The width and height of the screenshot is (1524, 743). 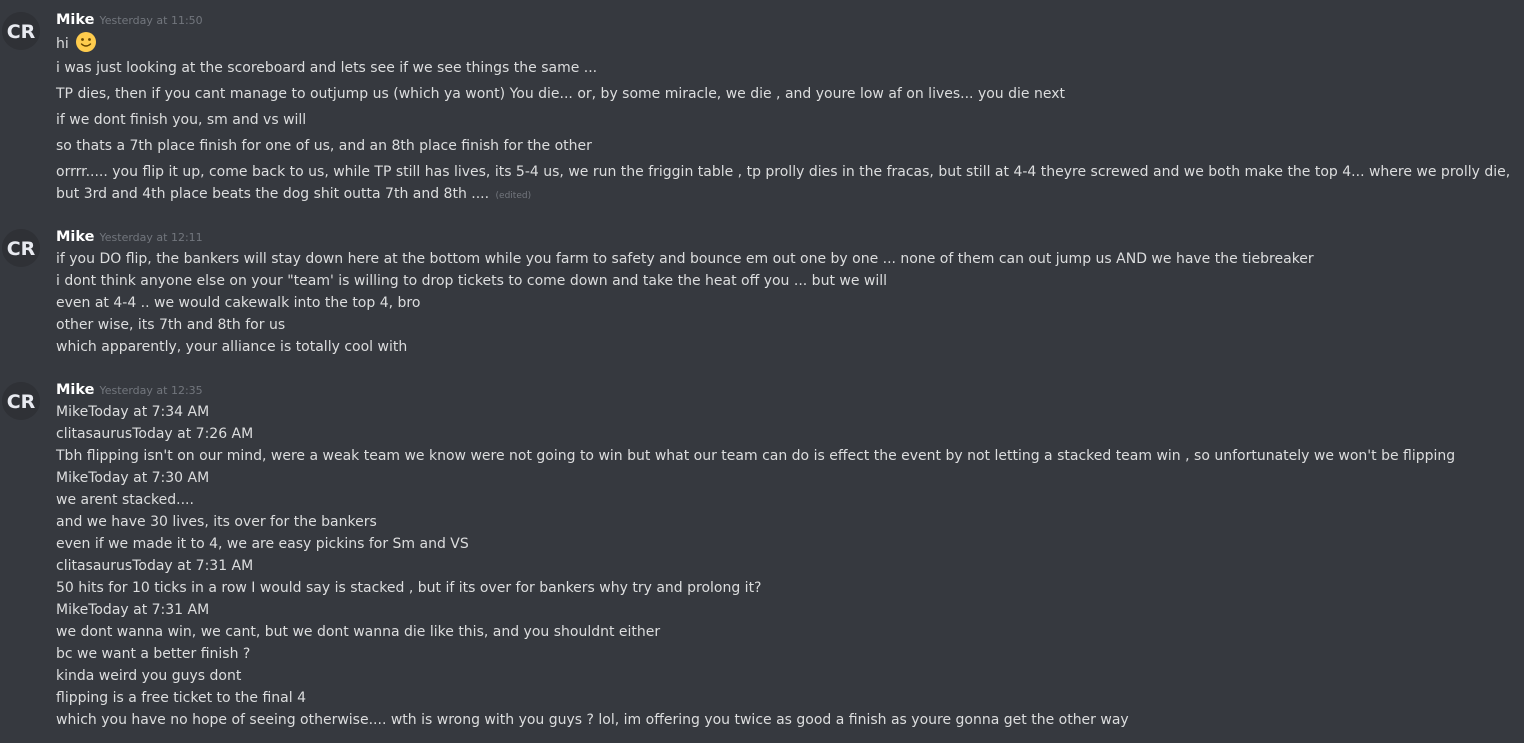 I want to click on message-line: kinda weird you guys dont, so click(x=149, y=676).